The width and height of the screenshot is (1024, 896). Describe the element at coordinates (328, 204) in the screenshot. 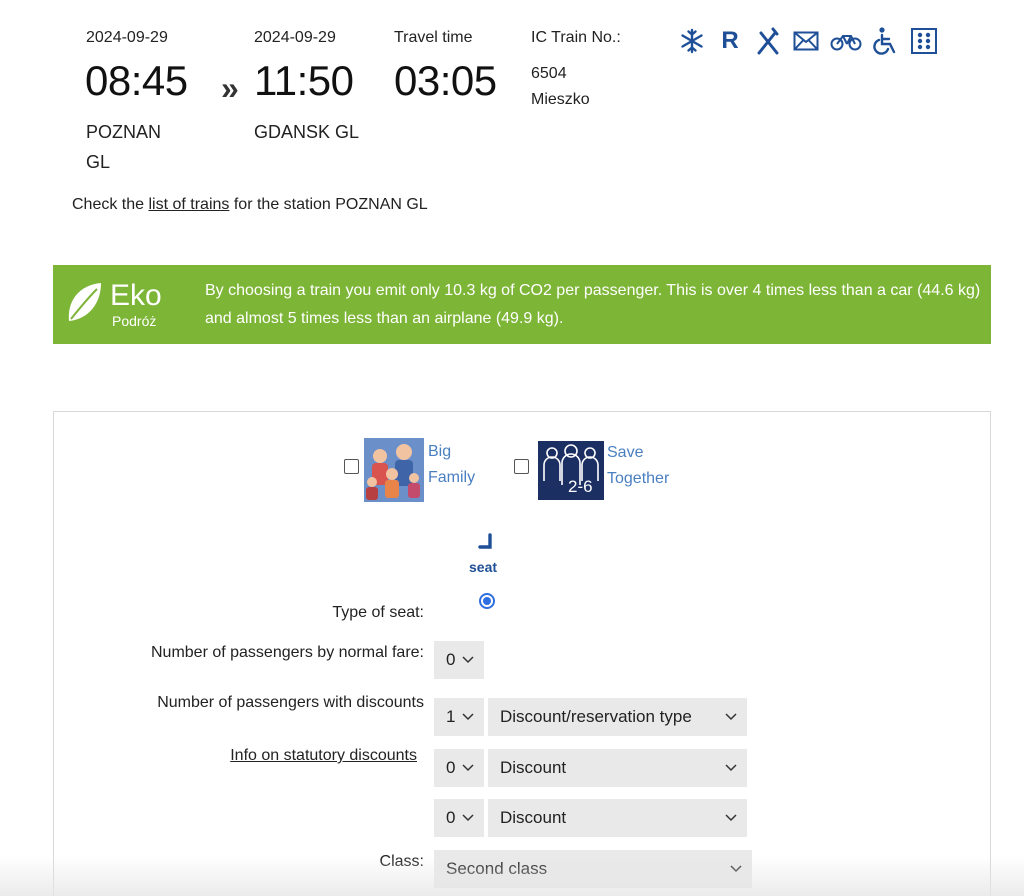

I see `check-suffix: for the station POZNAN GL` at that location.